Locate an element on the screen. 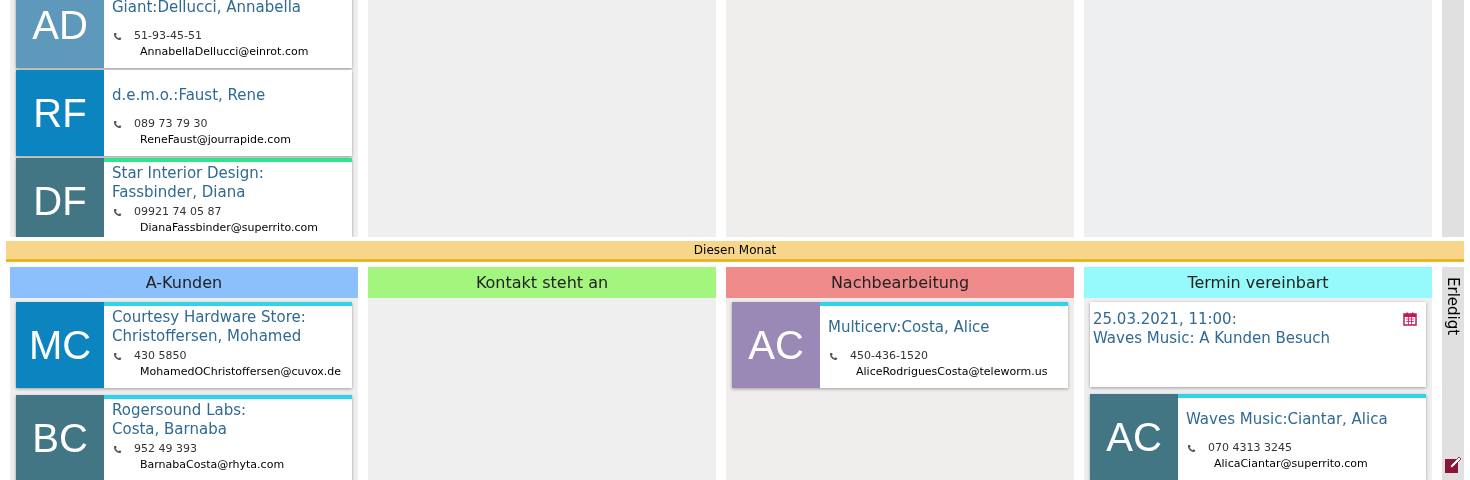 The height and width of the screenshot is (480, 1470). column-header: Nachbearbeitung is located at coordinates (900, 282).